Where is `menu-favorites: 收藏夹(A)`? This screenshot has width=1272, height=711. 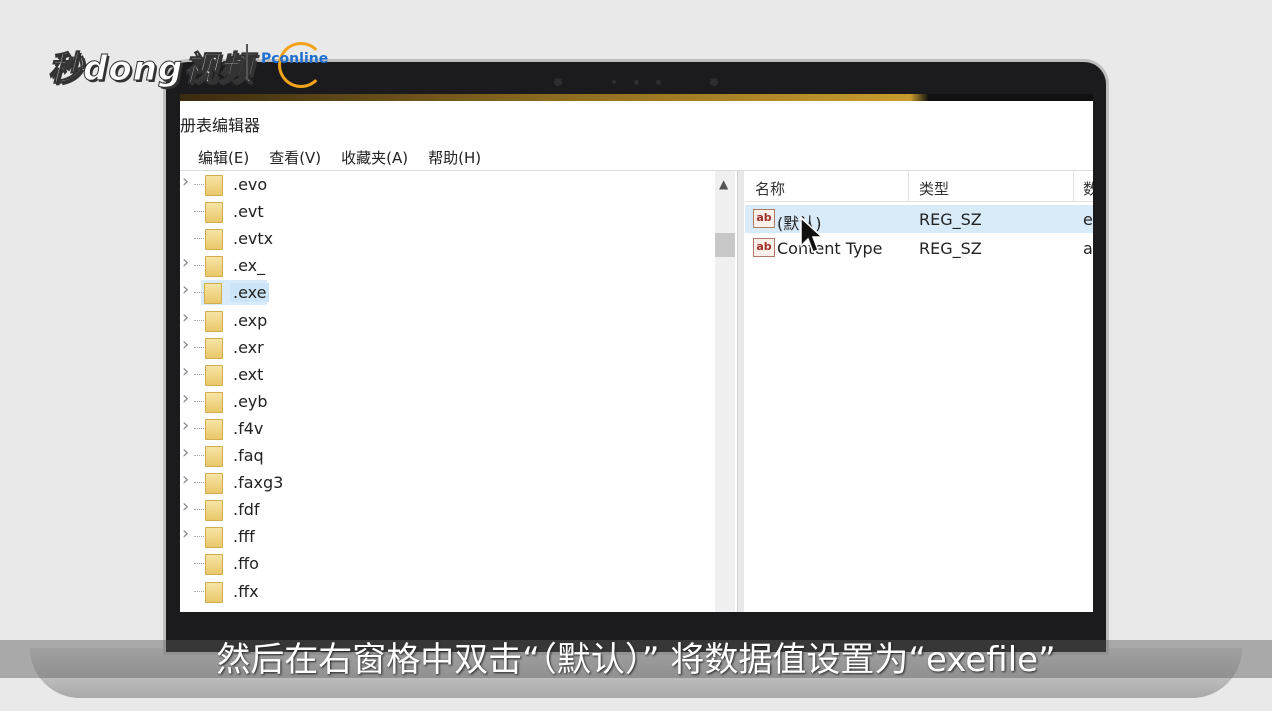 menu-favorites: 收藏夹(A) is located at coordinates (374, 157).